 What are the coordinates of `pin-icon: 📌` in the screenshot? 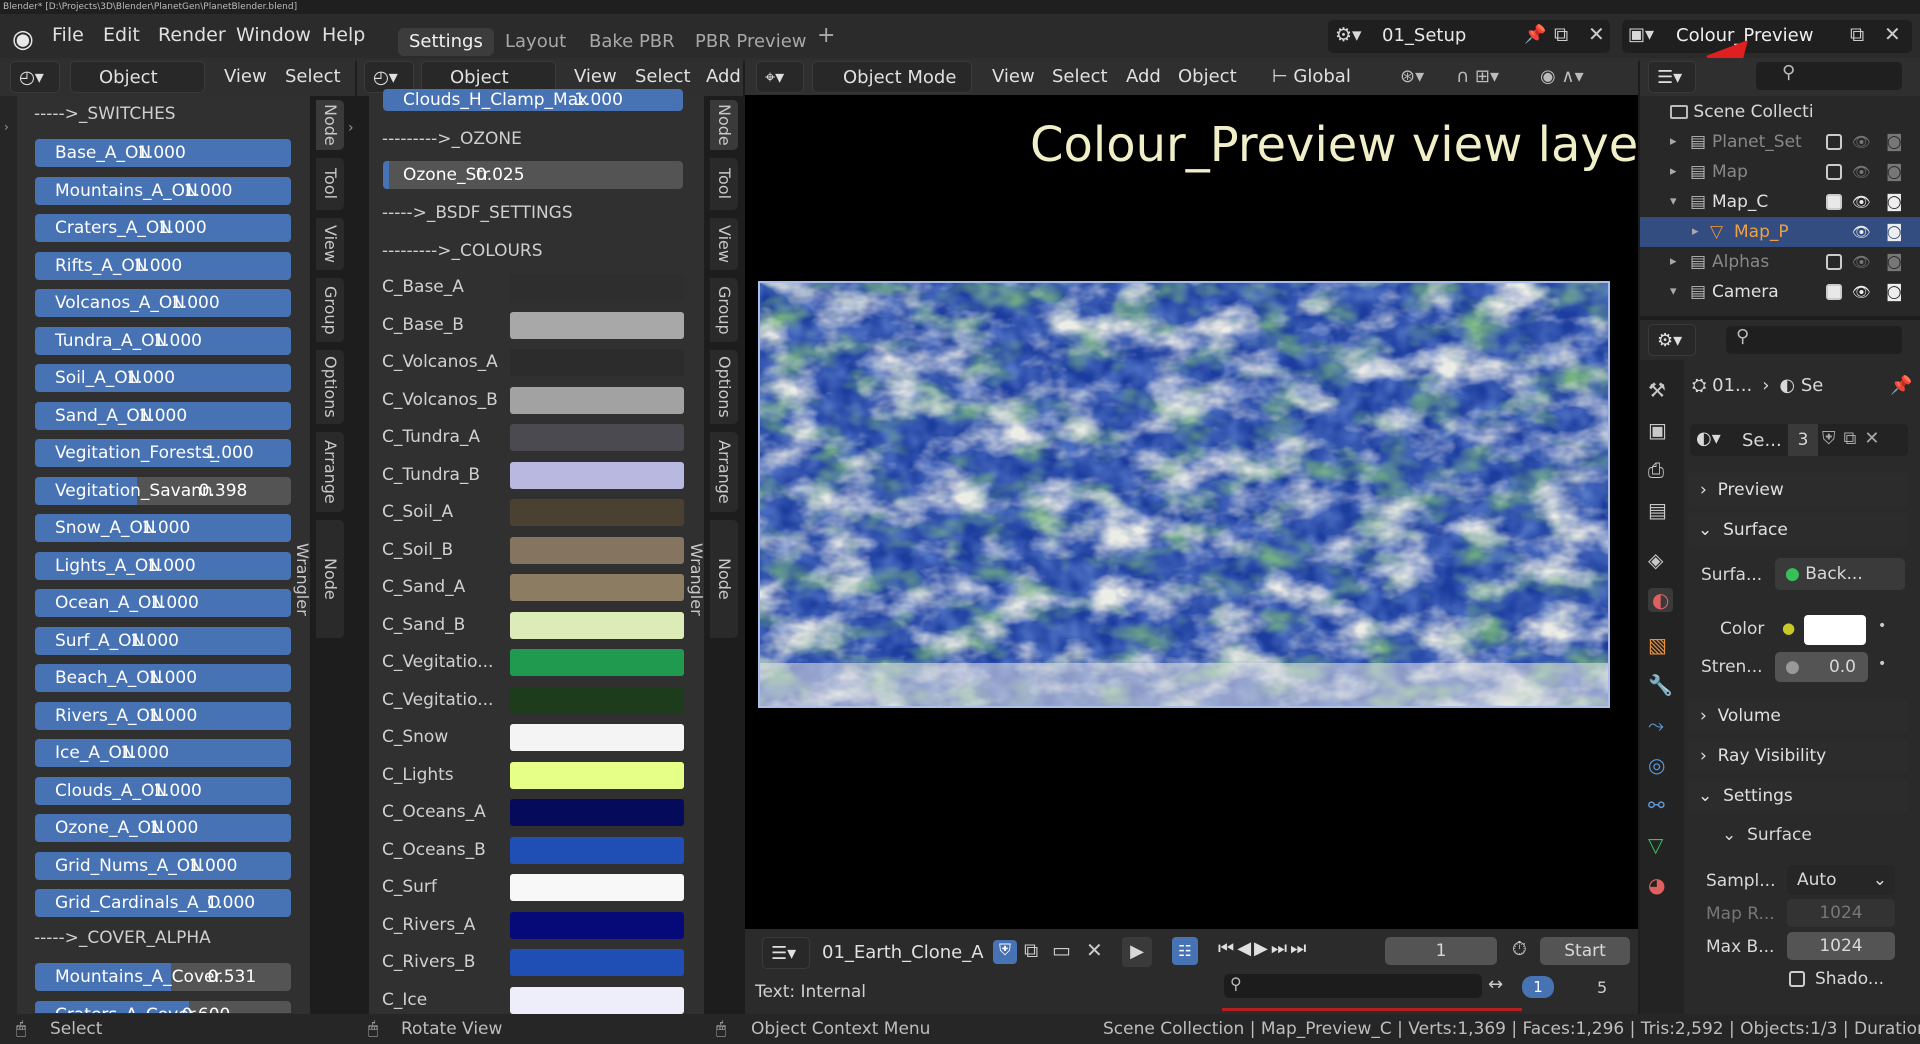 It's located at (1535, 34).